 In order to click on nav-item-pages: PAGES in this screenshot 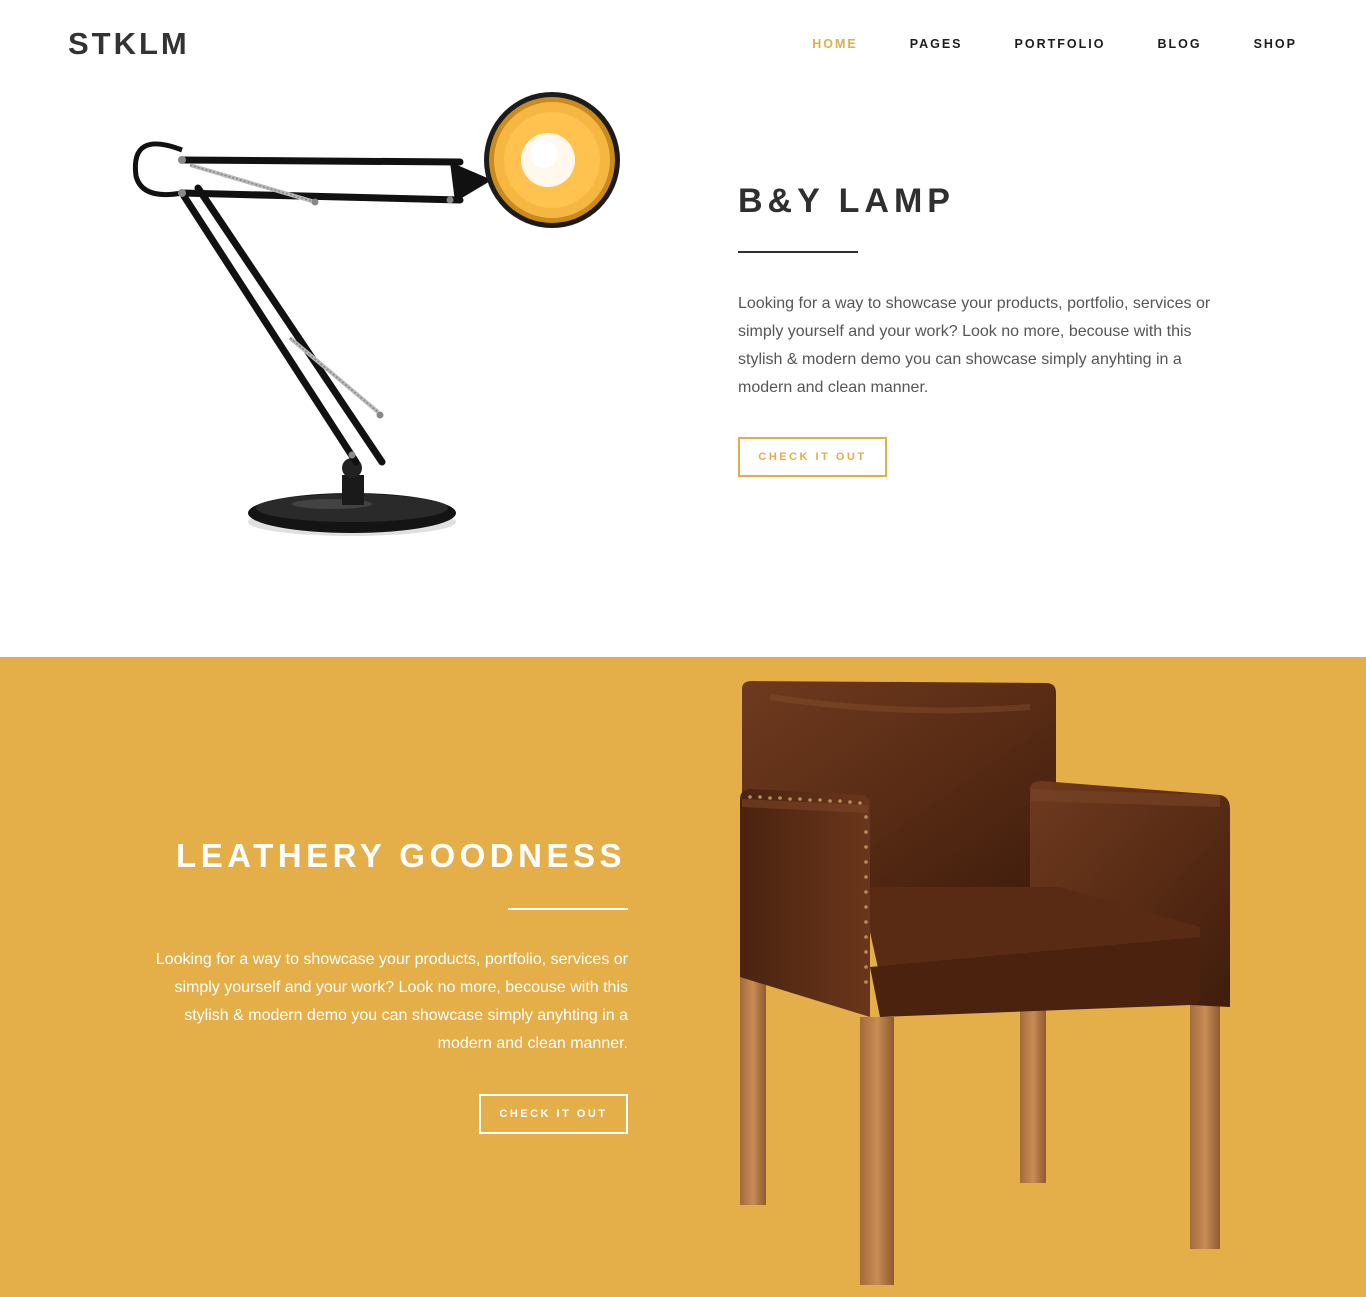, I will do `click(936, 44)`.